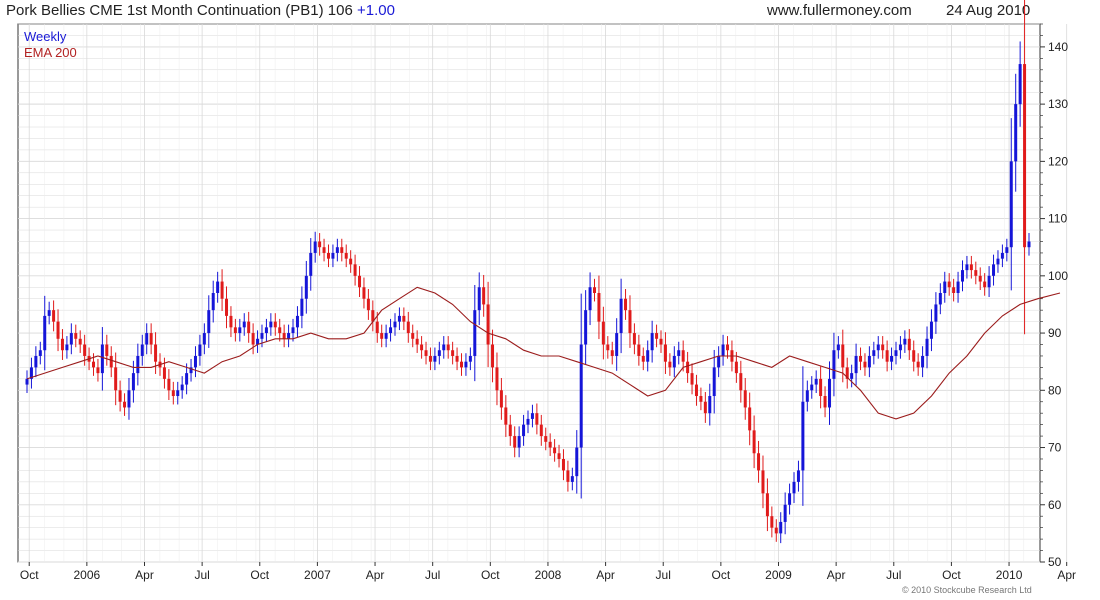  What do you see at coordinates (50, 52) in the screenshot?
I see `legend-ema: EMA 200` at bounding box center [50, 52].